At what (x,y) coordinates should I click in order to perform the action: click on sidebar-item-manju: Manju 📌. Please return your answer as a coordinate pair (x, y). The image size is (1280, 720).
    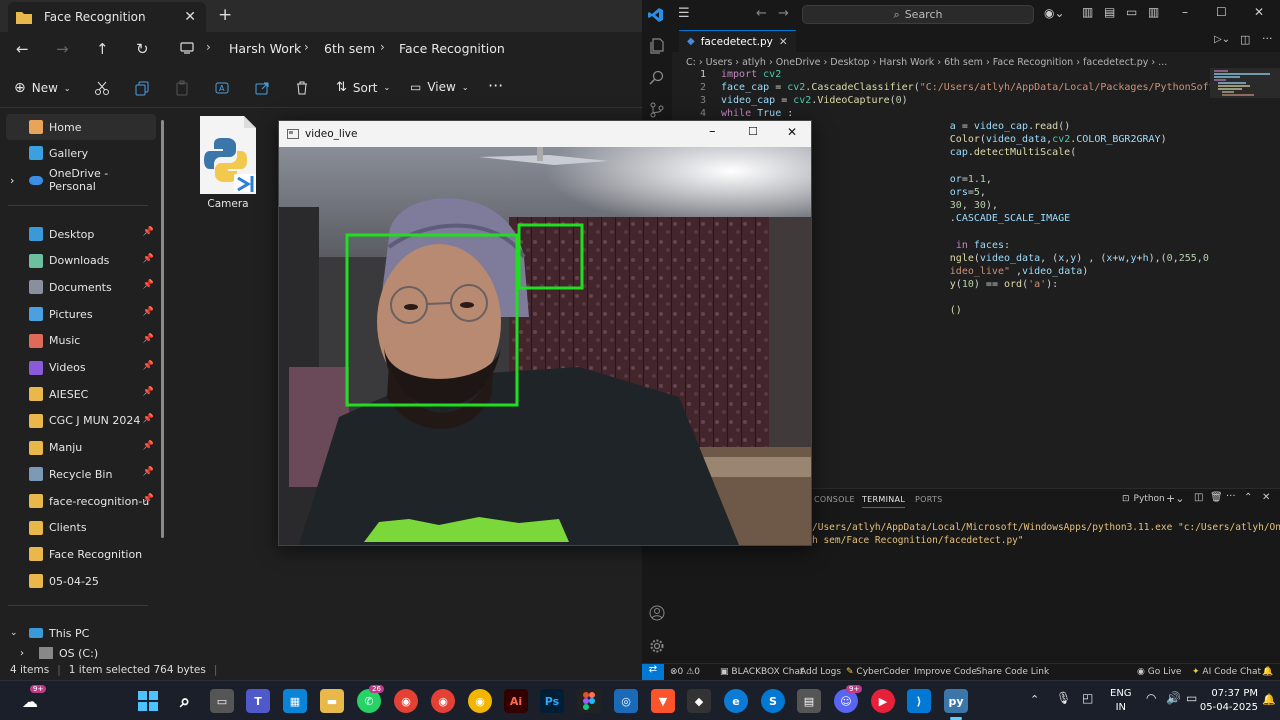
    Looking at the image, I should click on (81, 448).